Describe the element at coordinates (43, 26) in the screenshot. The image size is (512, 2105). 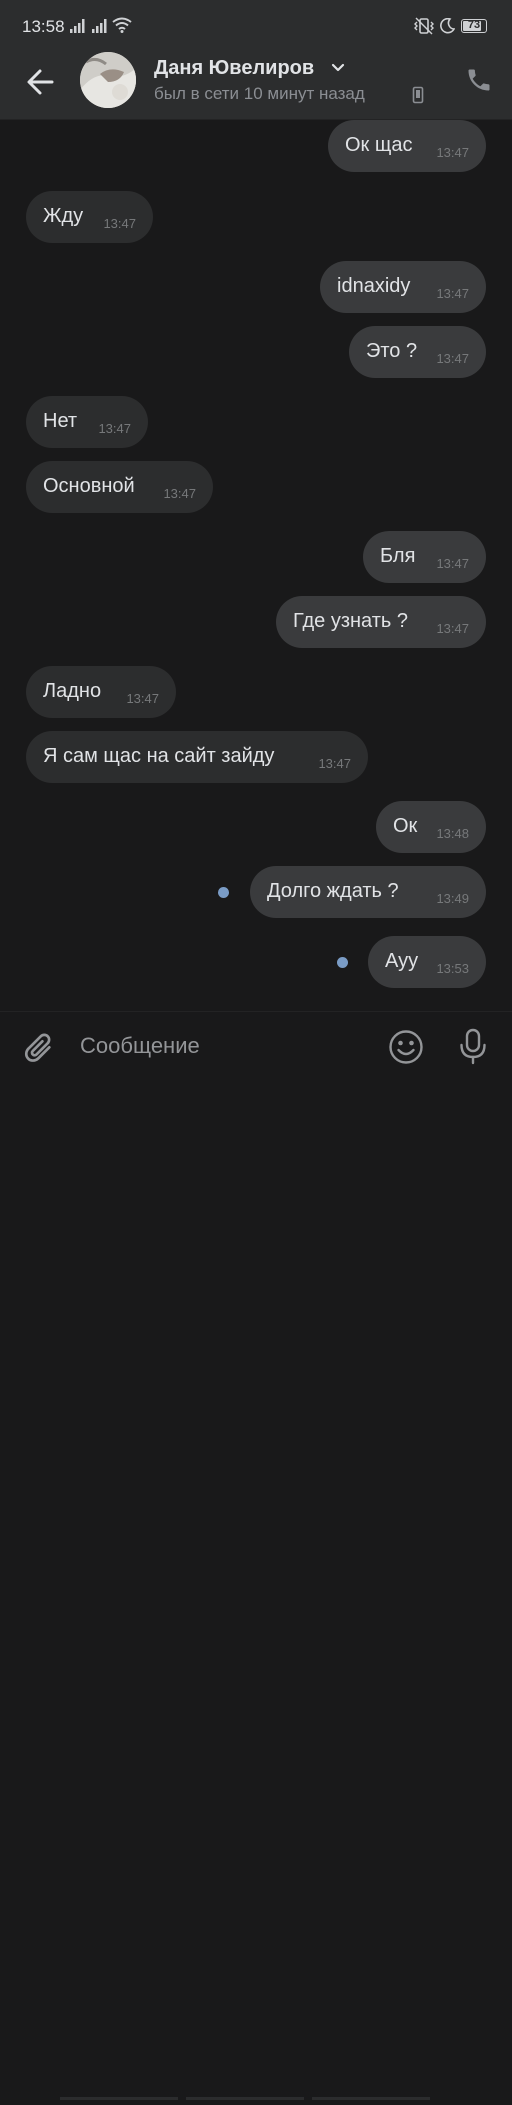
I see `status-time: 13:58` at that location.